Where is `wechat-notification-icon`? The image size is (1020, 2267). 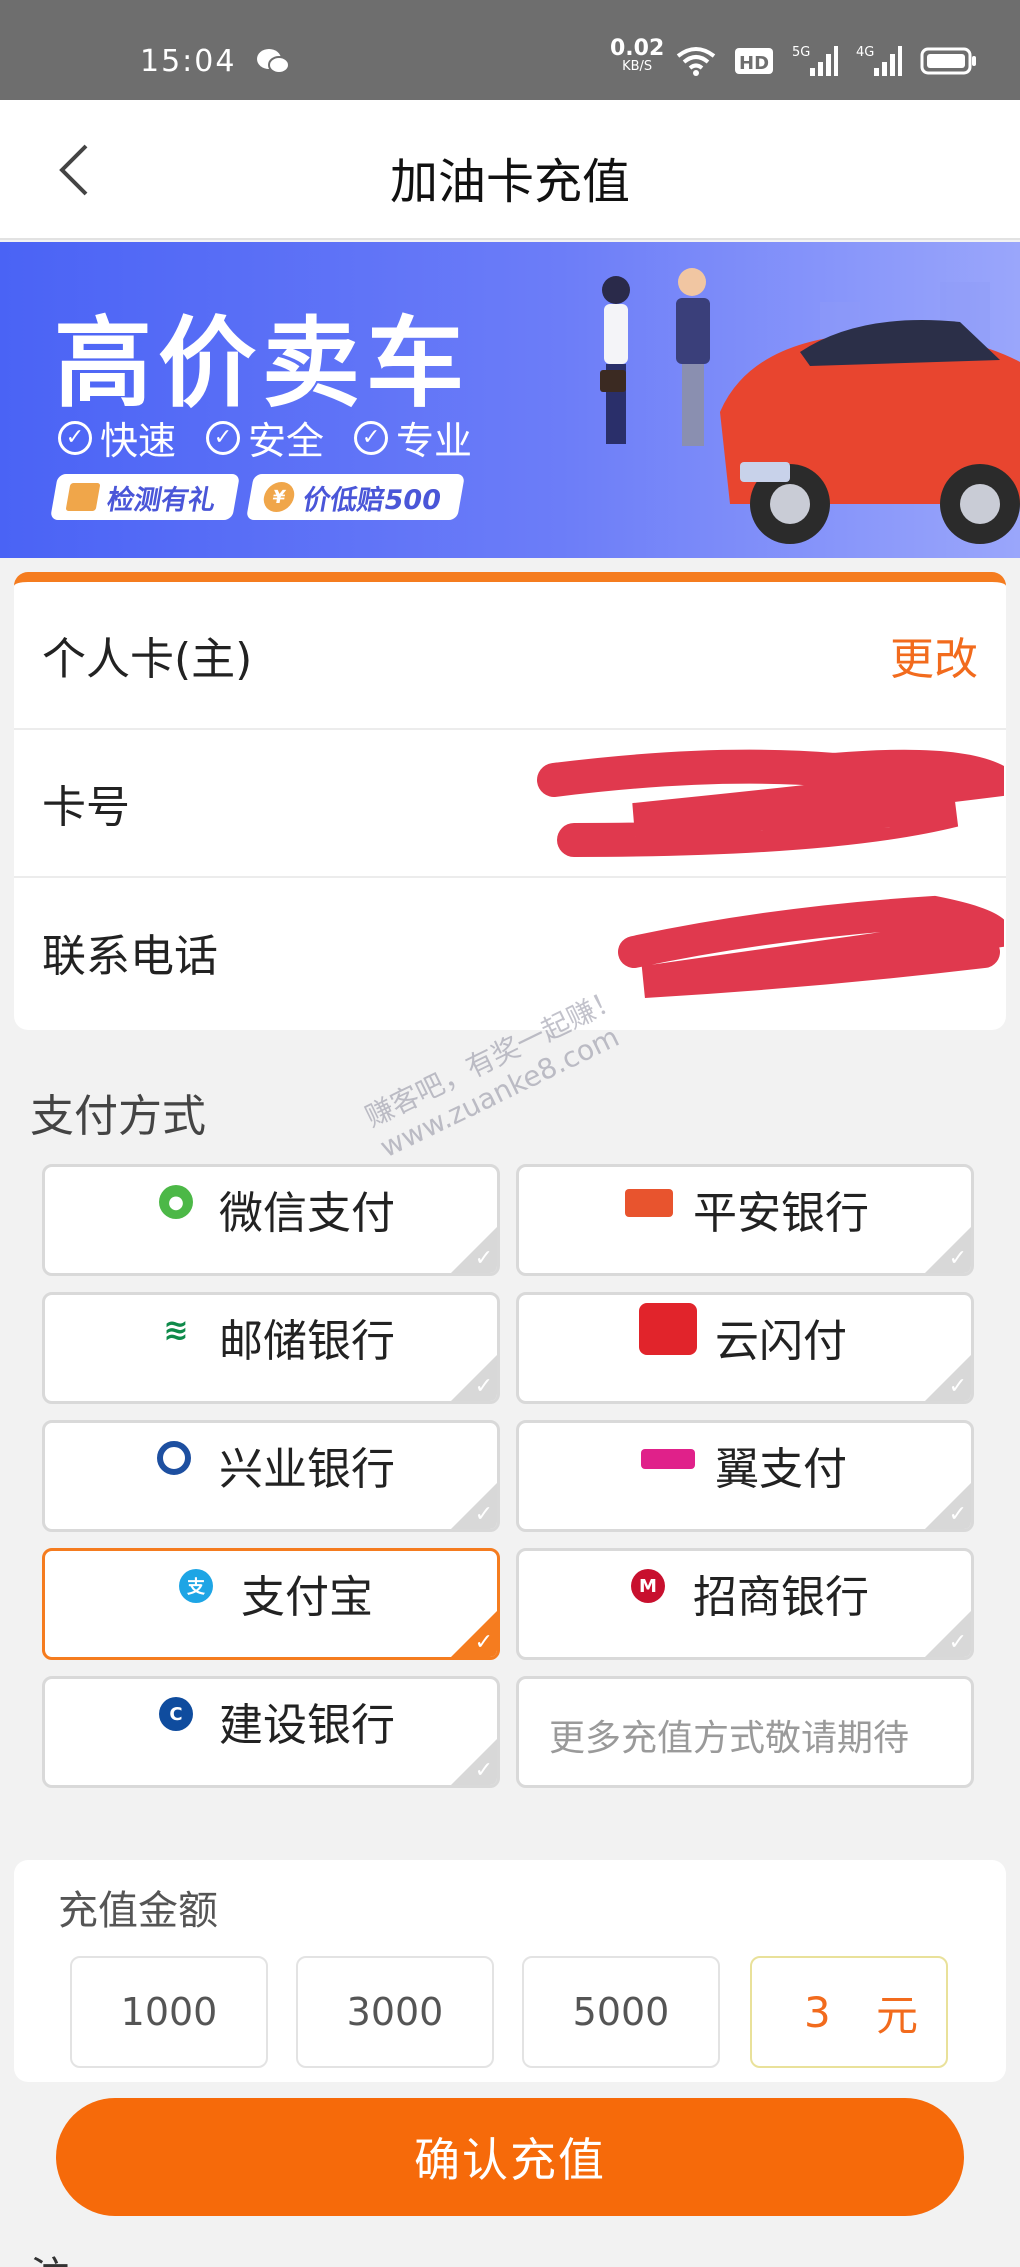 wechat-notification-icon is located at coordinates (273, 61).